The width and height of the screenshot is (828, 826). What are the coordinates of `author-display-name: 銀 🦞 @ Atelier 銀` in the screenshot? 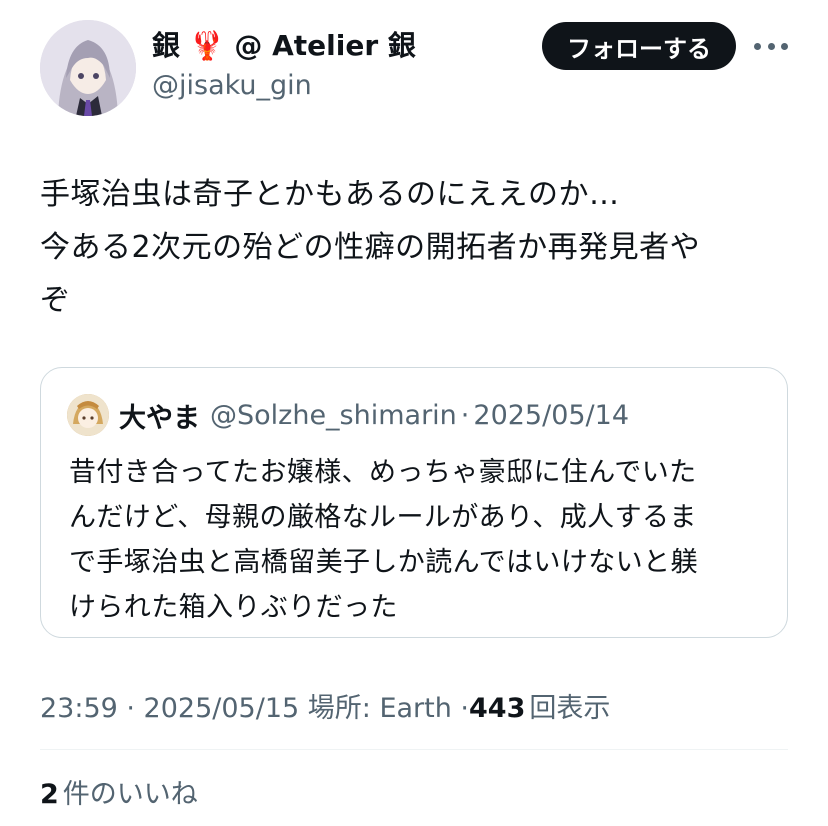 It's located at (284, 46).